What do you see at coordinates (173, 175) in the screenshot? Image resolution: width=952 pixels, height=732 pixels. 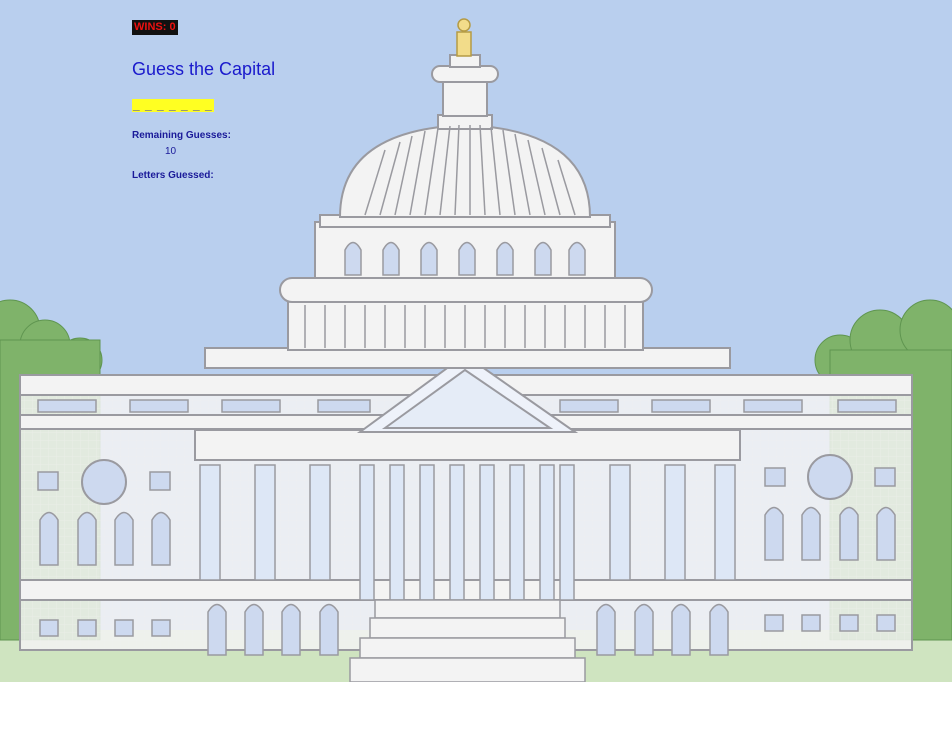 I see `letters-guessed-label: Letters Guessed:` at bounding box center [173, 175].